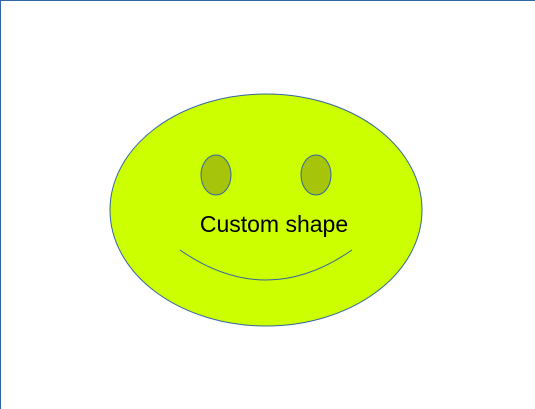  Describe the element at coordinates (274, 224) in the screenshot. I see `shape-label: Custom shape` at that location.